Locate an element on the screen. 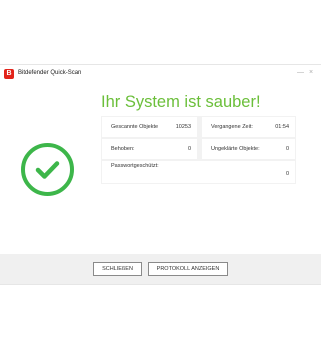  stat-unresolved: Ungeklärte Objekte: 0 is located at coordinates (248, 149).